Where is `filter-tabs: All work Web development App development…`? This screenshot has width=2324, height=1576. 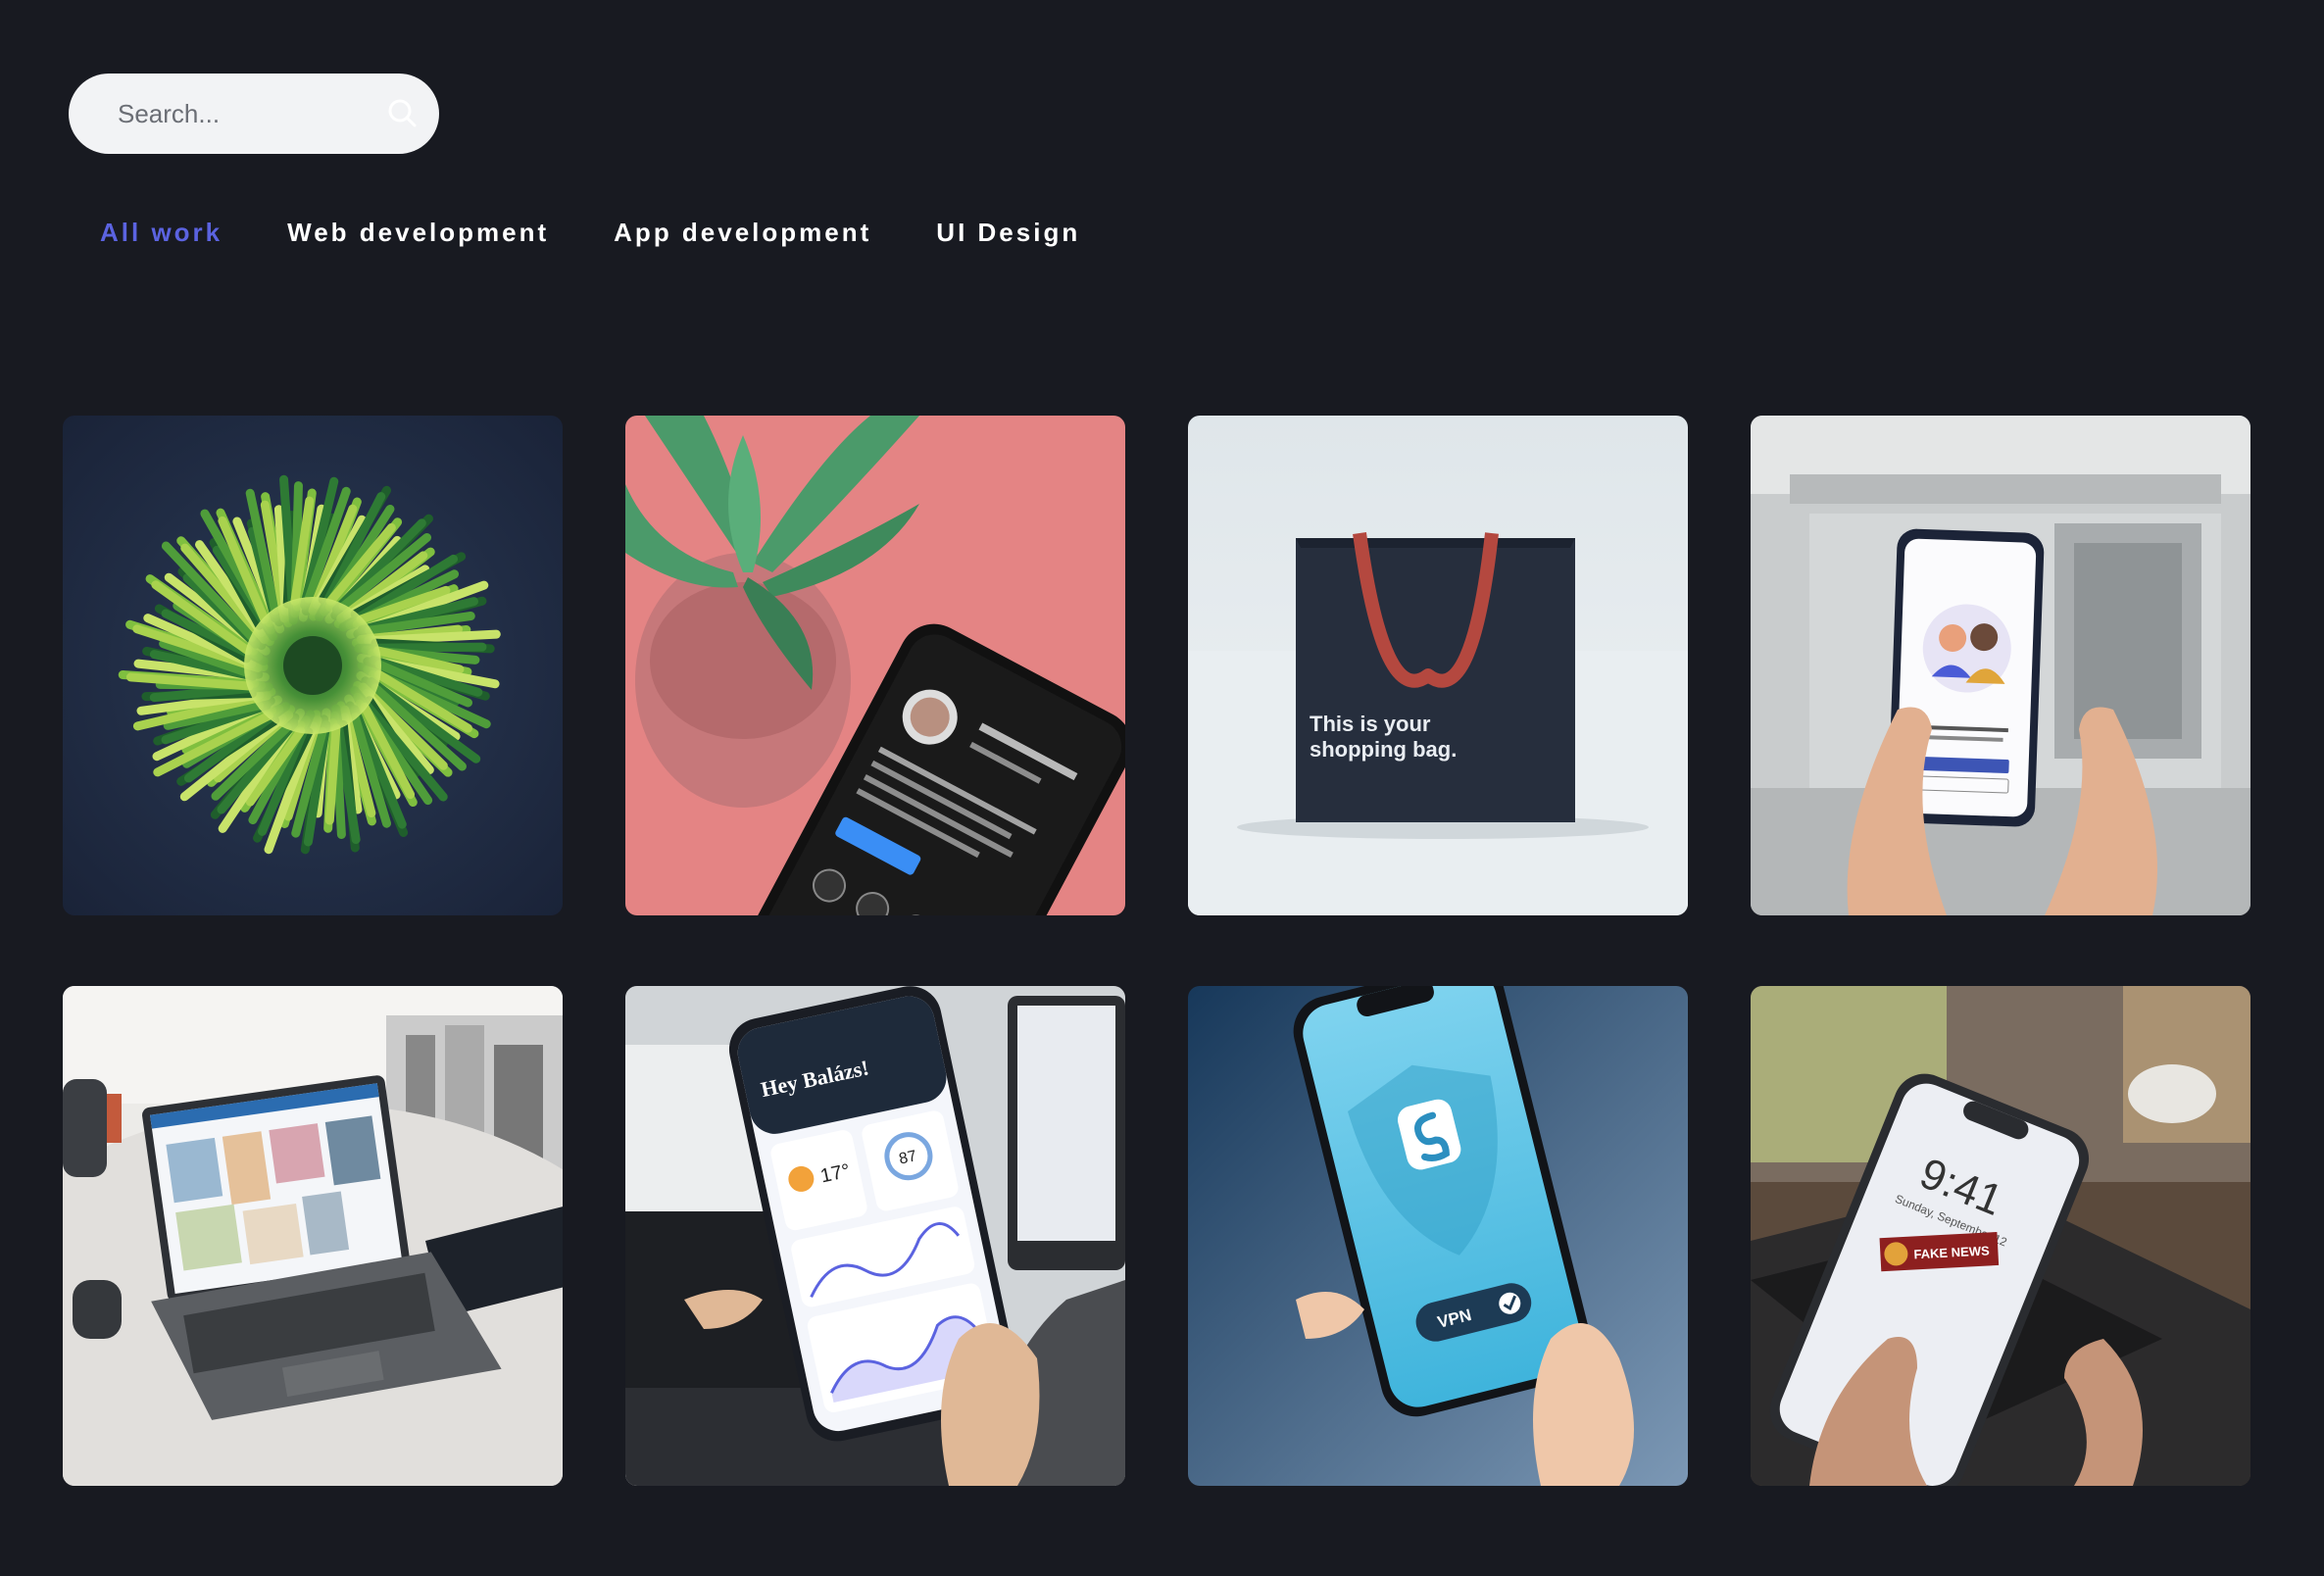 filter-tabs: All work Web development App development… is located at coordinates (590, 233).